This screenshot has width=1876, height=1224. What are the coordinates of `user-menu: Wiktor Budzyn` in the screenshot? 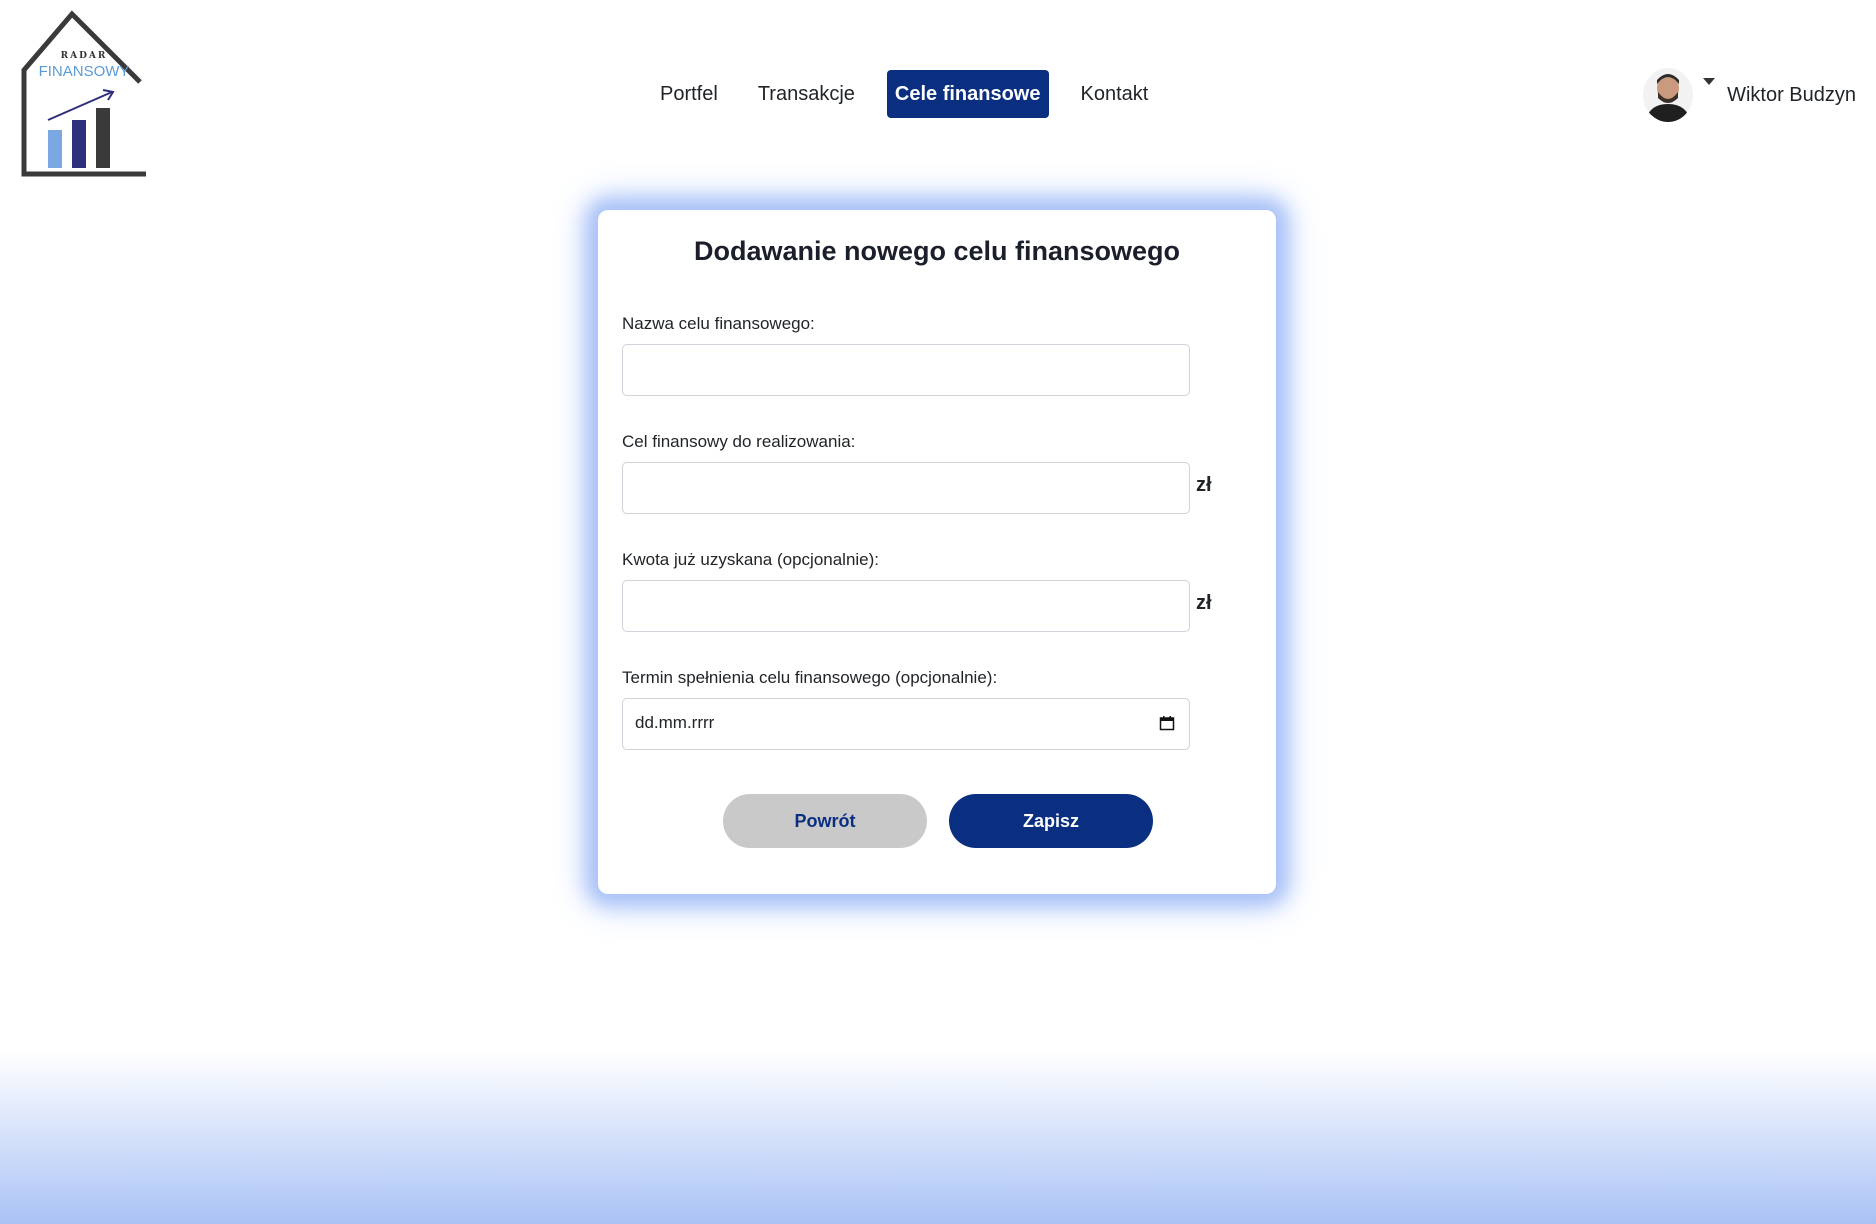 It's located at (1749, 95).